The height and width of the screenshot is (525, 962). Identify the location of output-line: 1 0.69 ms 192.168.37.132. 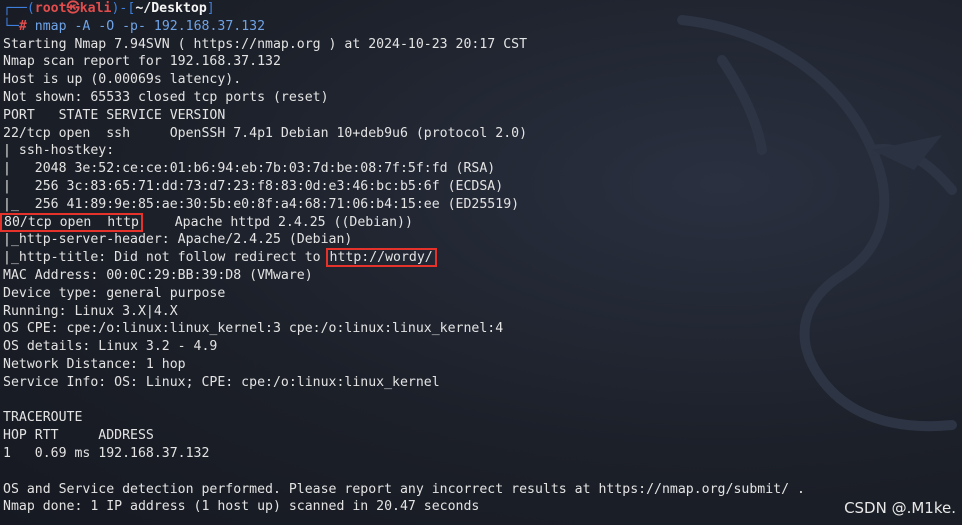
(106, 453).